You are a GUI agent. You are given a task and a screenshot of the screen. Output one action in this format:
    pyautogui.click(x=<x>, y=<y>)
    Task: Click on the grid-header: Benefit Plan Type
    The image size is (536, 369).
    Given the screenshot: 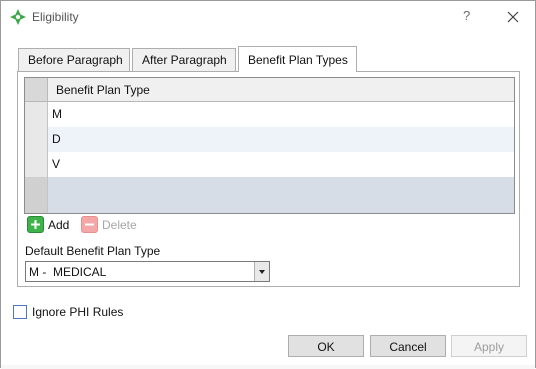 What is the action you would take?
    pyautogui.click(x=269, y=90)
    